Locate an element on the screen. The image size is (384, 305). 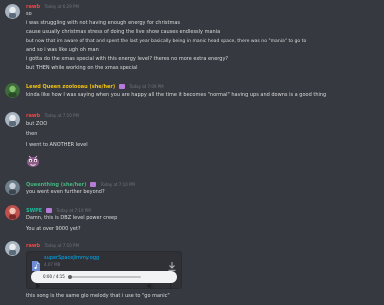
audio-player: 0:00 / 4:15 is located at coordinates (104, 280).